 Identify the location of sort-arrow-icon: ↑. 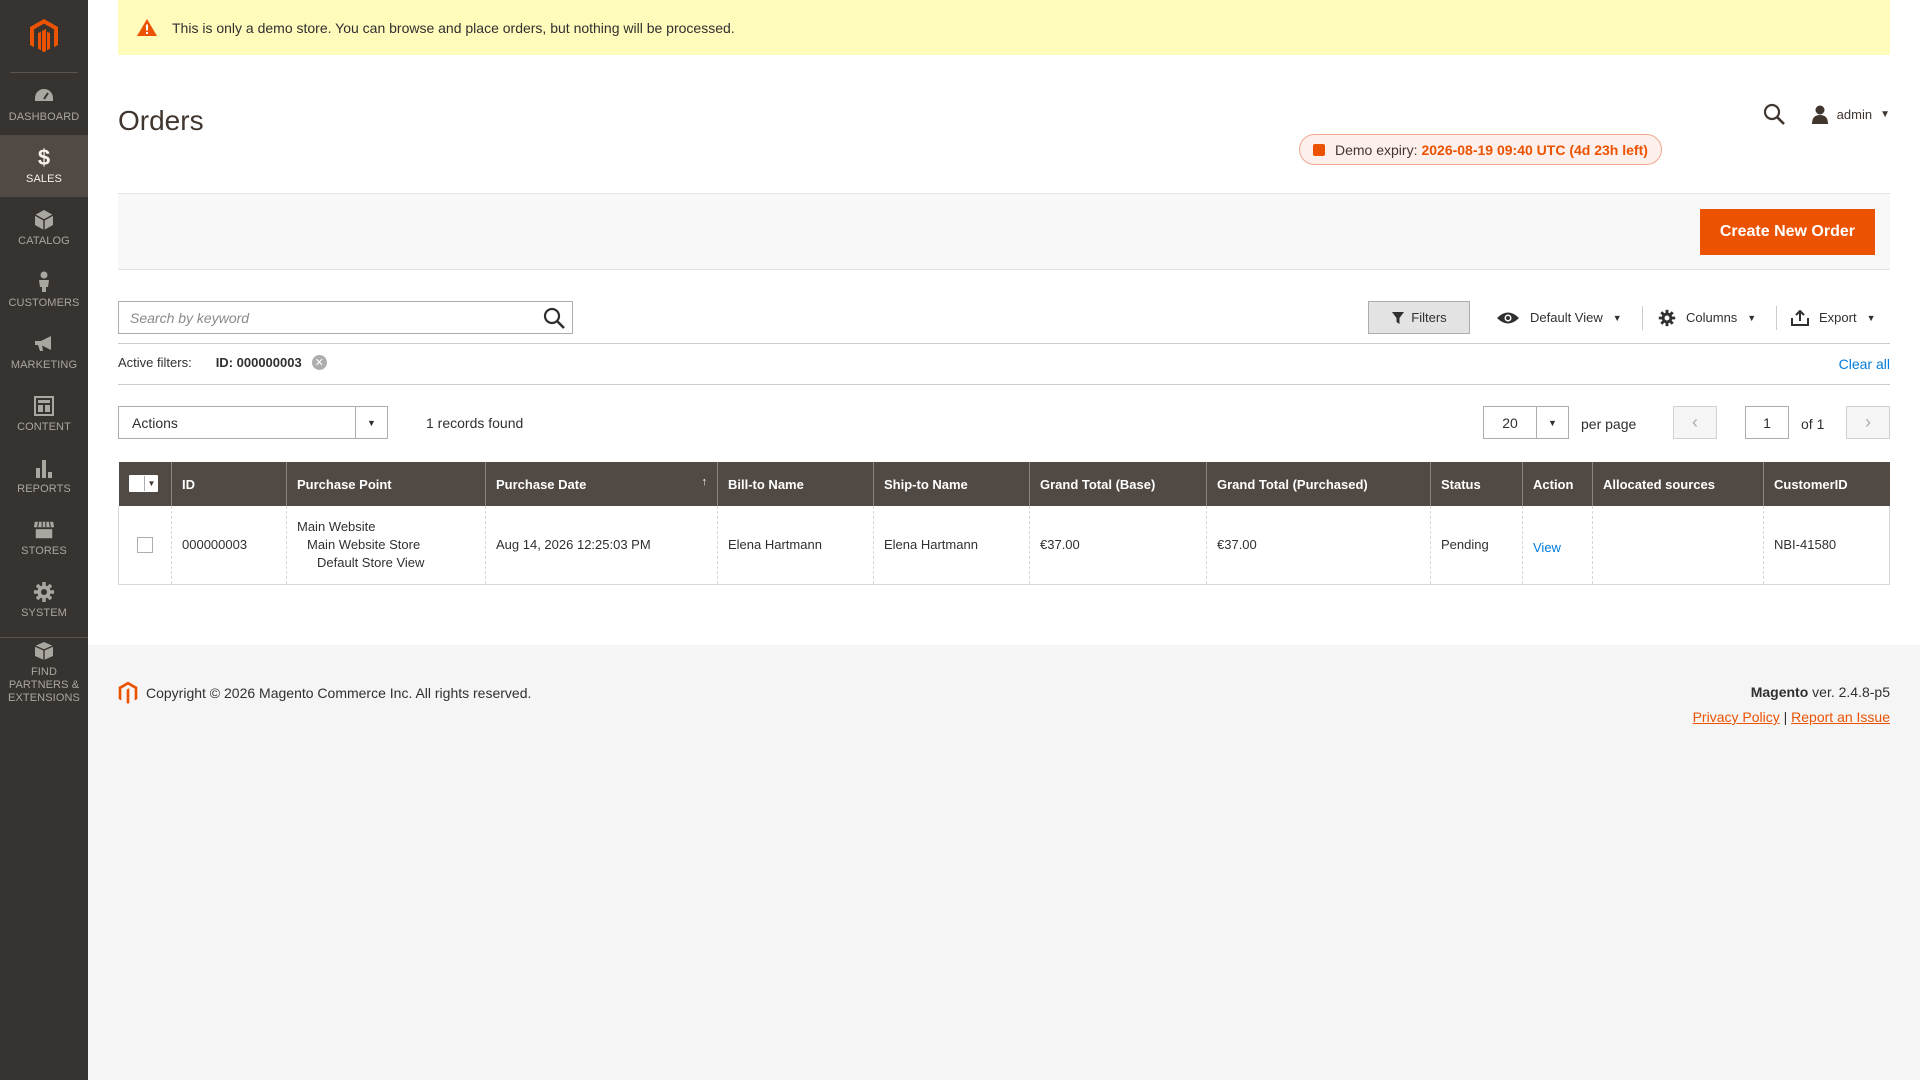
(704, 482).